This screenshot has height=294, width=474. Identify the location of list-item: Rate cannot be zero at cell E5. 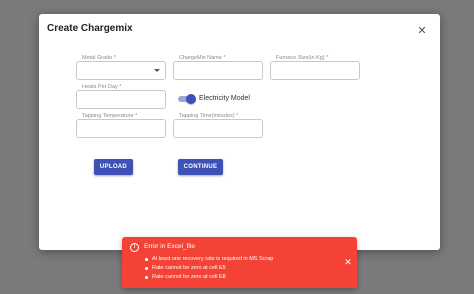
(208, 268).